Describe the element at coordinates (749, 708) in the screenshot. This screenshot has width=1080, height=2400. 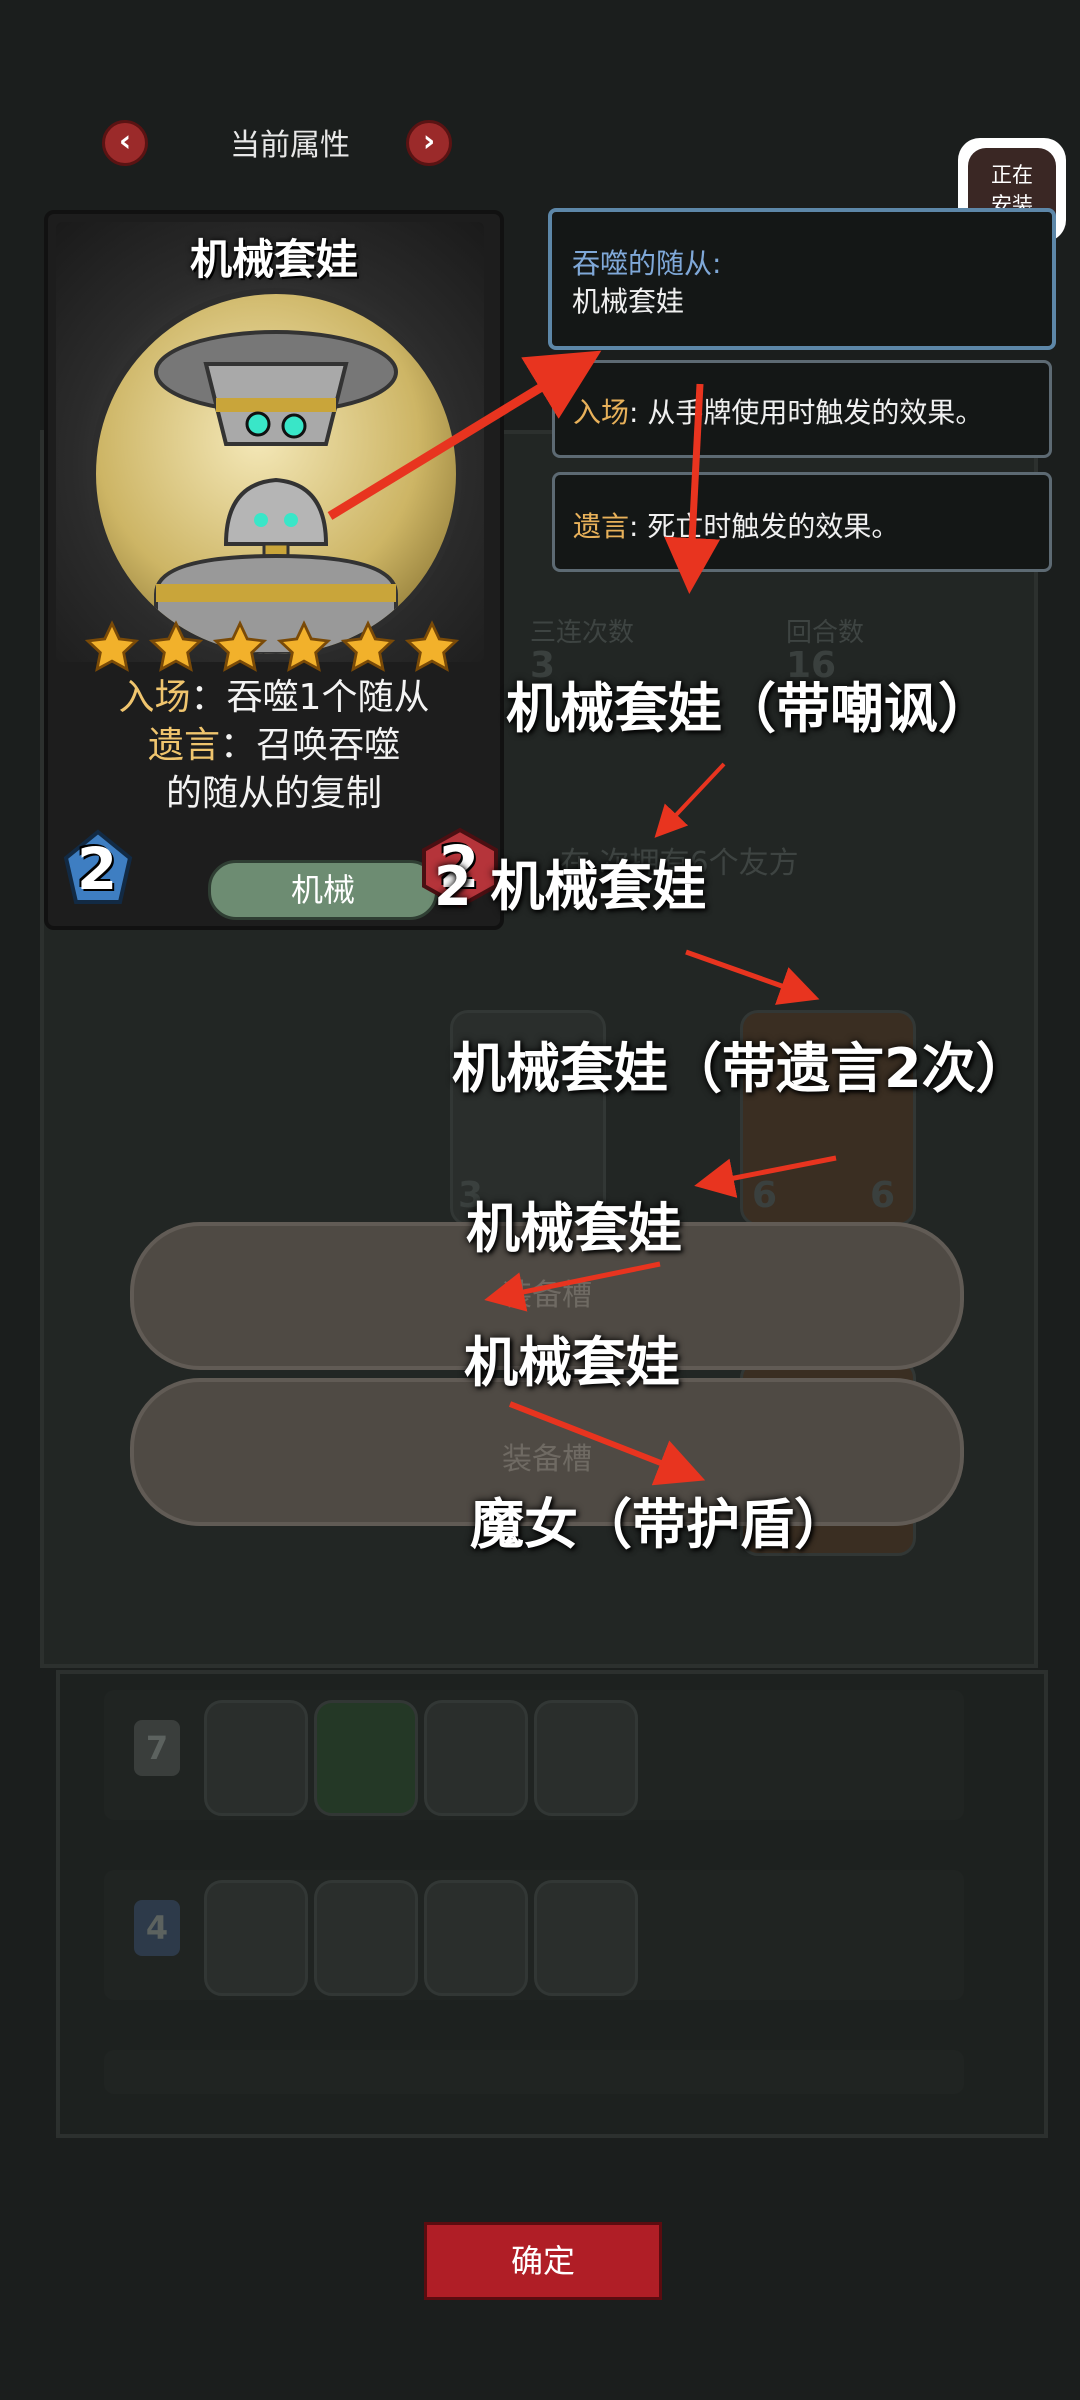
I see `annotation-text-1: 机械套娃（带嘲讽）` at that location.